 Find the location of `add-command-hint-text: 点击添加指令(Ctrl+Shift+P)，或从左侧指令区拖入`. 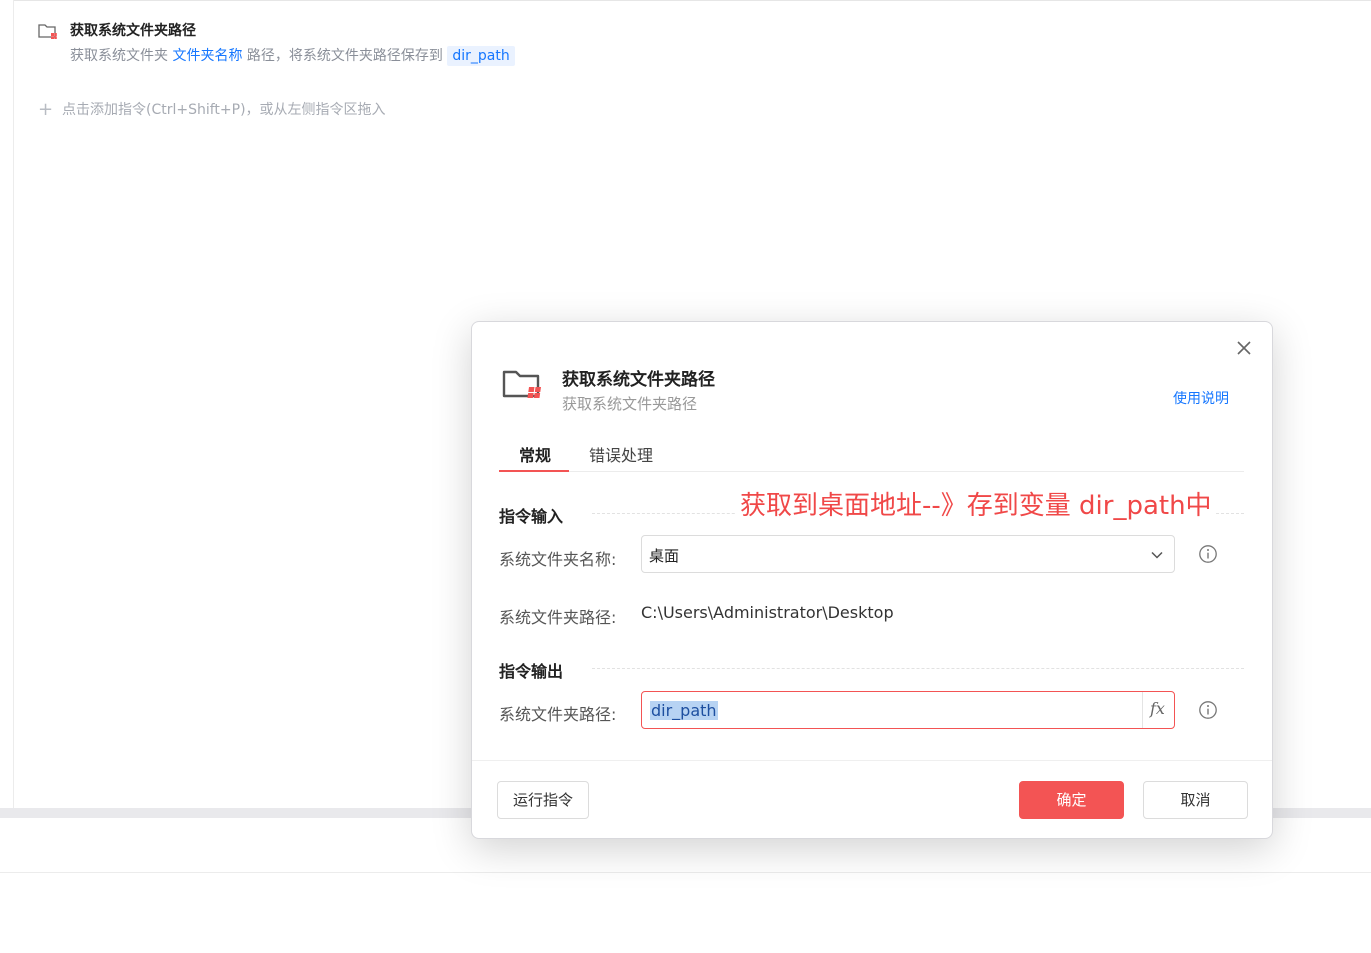

add-command-hint-text: 点击添加指令(Ctrl+Shift+P)，或从左侧指令区拖入 is located at coordinates (224, 110).